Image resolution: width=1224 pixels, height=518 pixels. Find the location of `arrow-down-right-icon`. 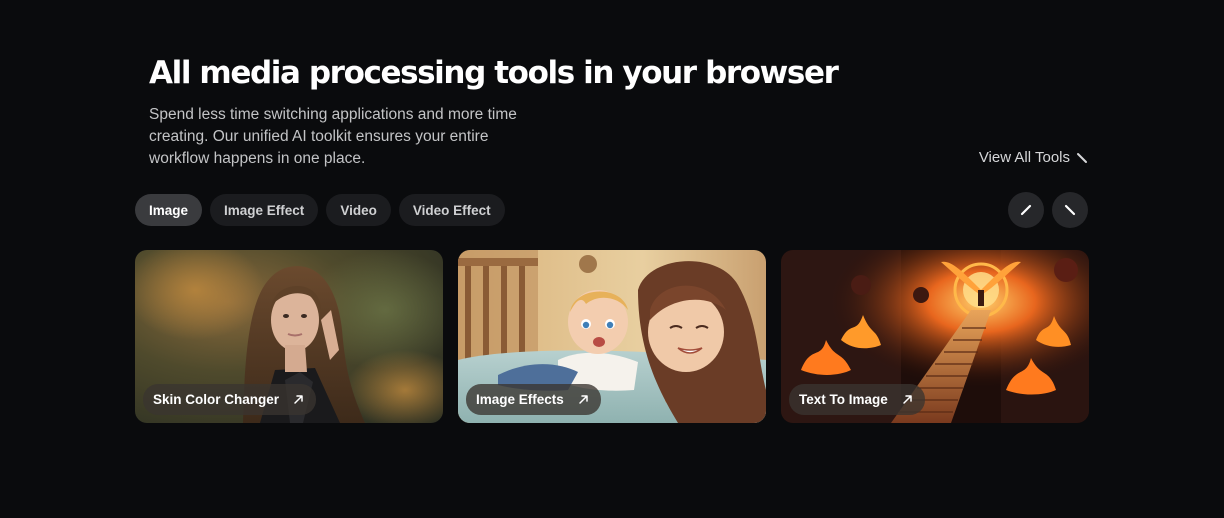

arrow-down-right-icon is located at coordinates (1082, 157).